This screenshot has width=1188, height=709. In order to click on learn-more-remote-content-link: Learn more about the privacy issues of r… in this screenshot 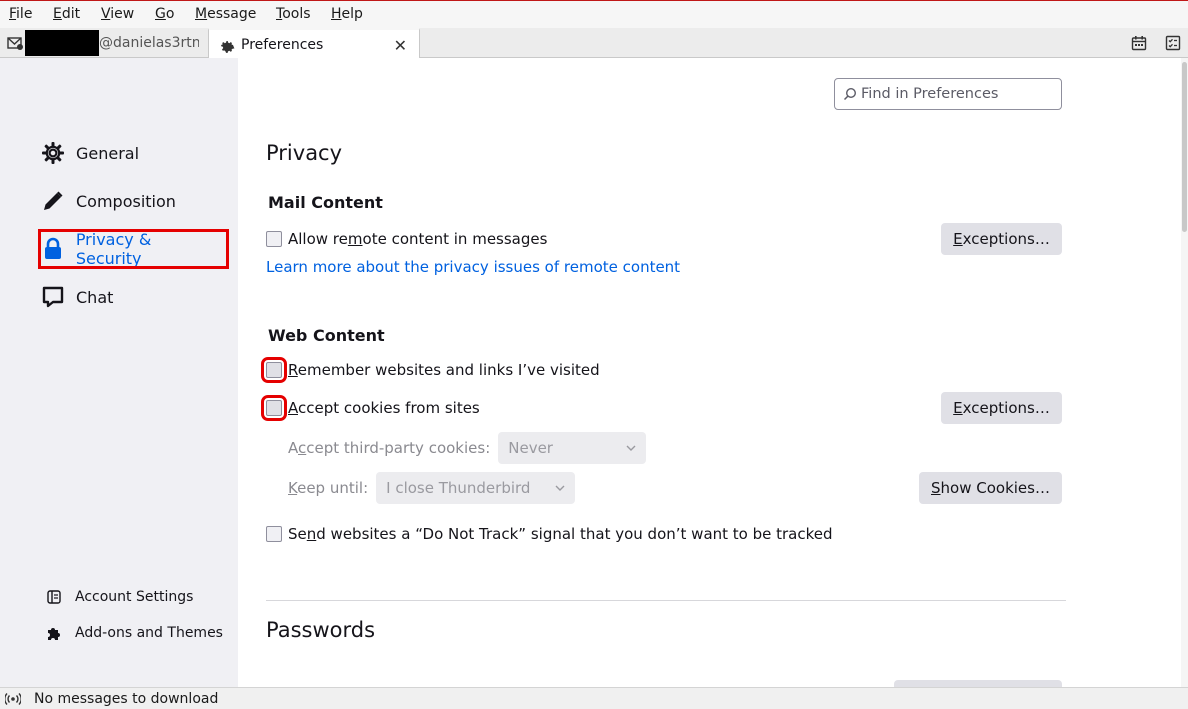, I will do `click(473, 267)`.